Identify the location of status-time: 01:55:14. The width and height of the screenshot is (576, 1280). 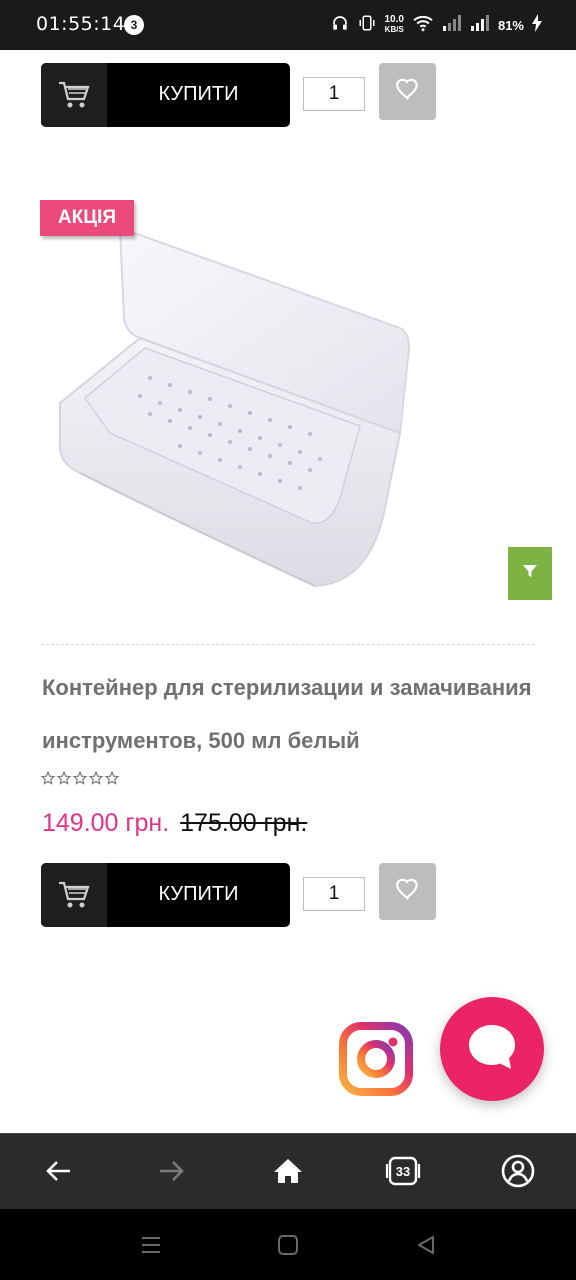
(81, 24).